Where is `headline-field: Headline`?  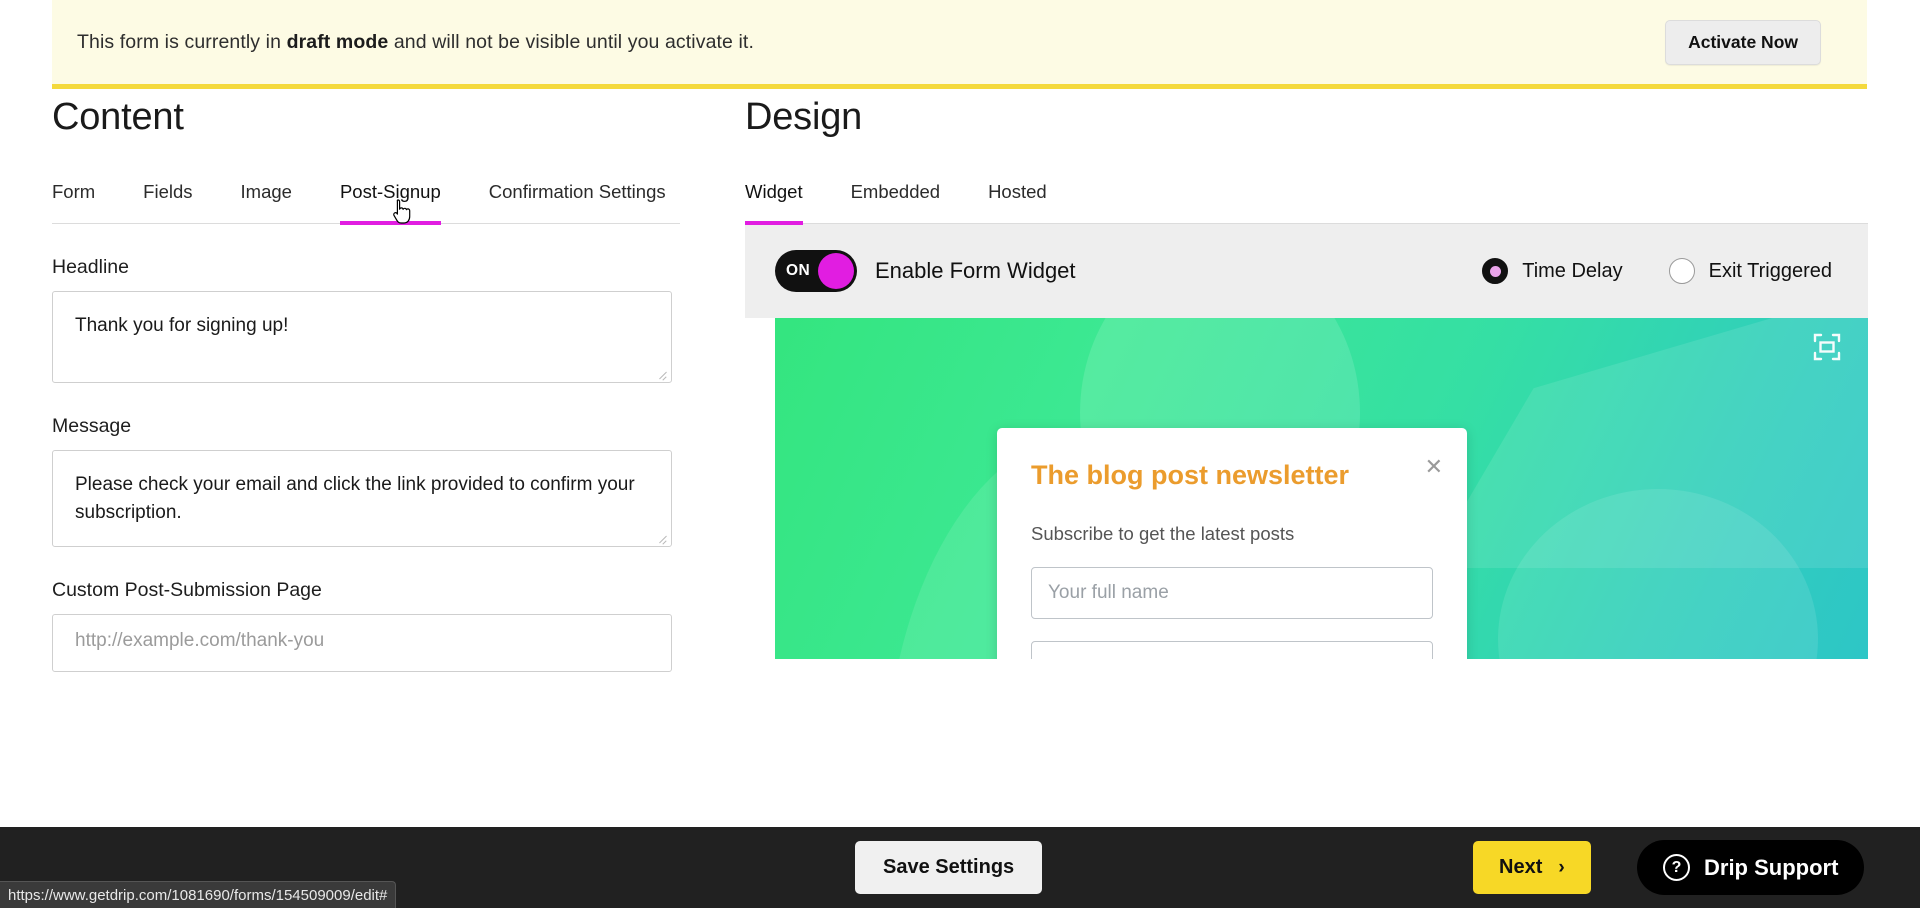
headline-field: Headline is located at coordinates (372, 319).